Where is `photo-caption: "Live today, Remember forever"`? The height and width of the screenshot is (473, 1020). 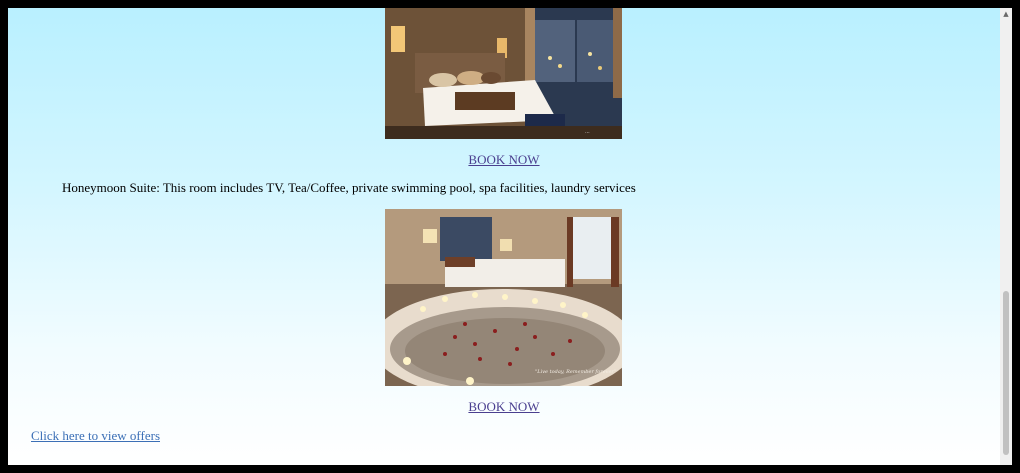 photo-caption: "Live today, Remember forever" is located at coordinates (575, 372).